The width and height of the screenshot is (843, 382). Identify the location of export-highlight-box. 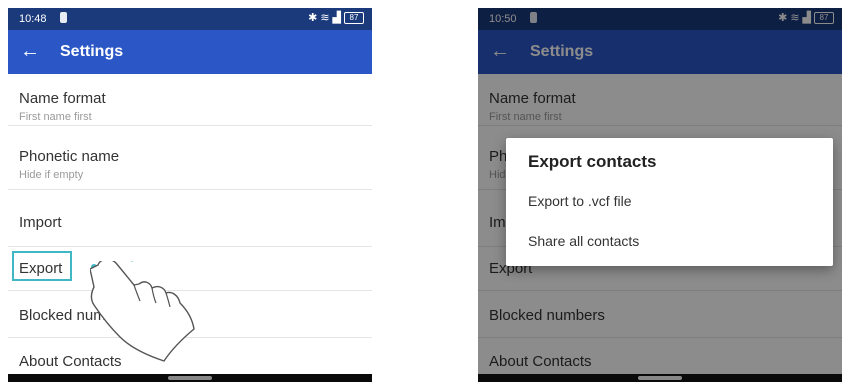
(42, 266).